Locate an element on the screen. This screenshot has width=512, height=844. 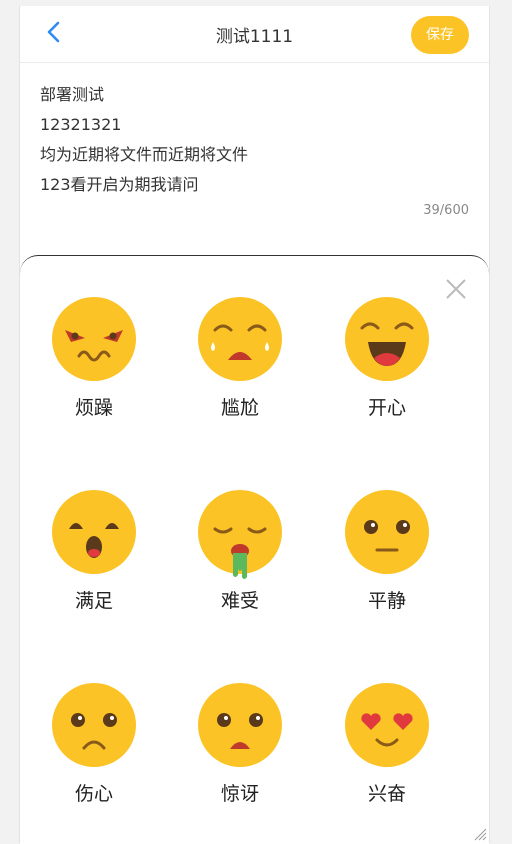
emotion-option: 伤心 is located at coordinates (94, 752).